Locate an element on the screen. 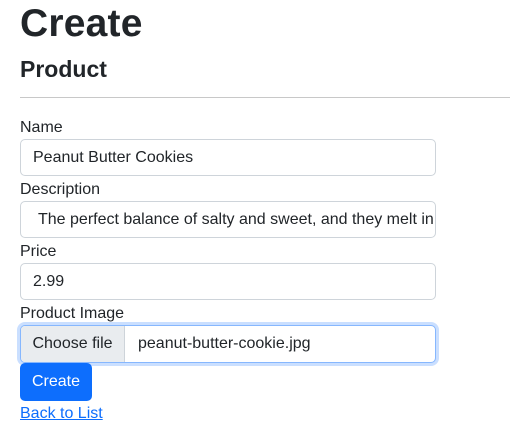 This screenshot has height=429, width=510. selected-file-name: peanut-butter-cookie.jpg is located at coordinates (224, 343).